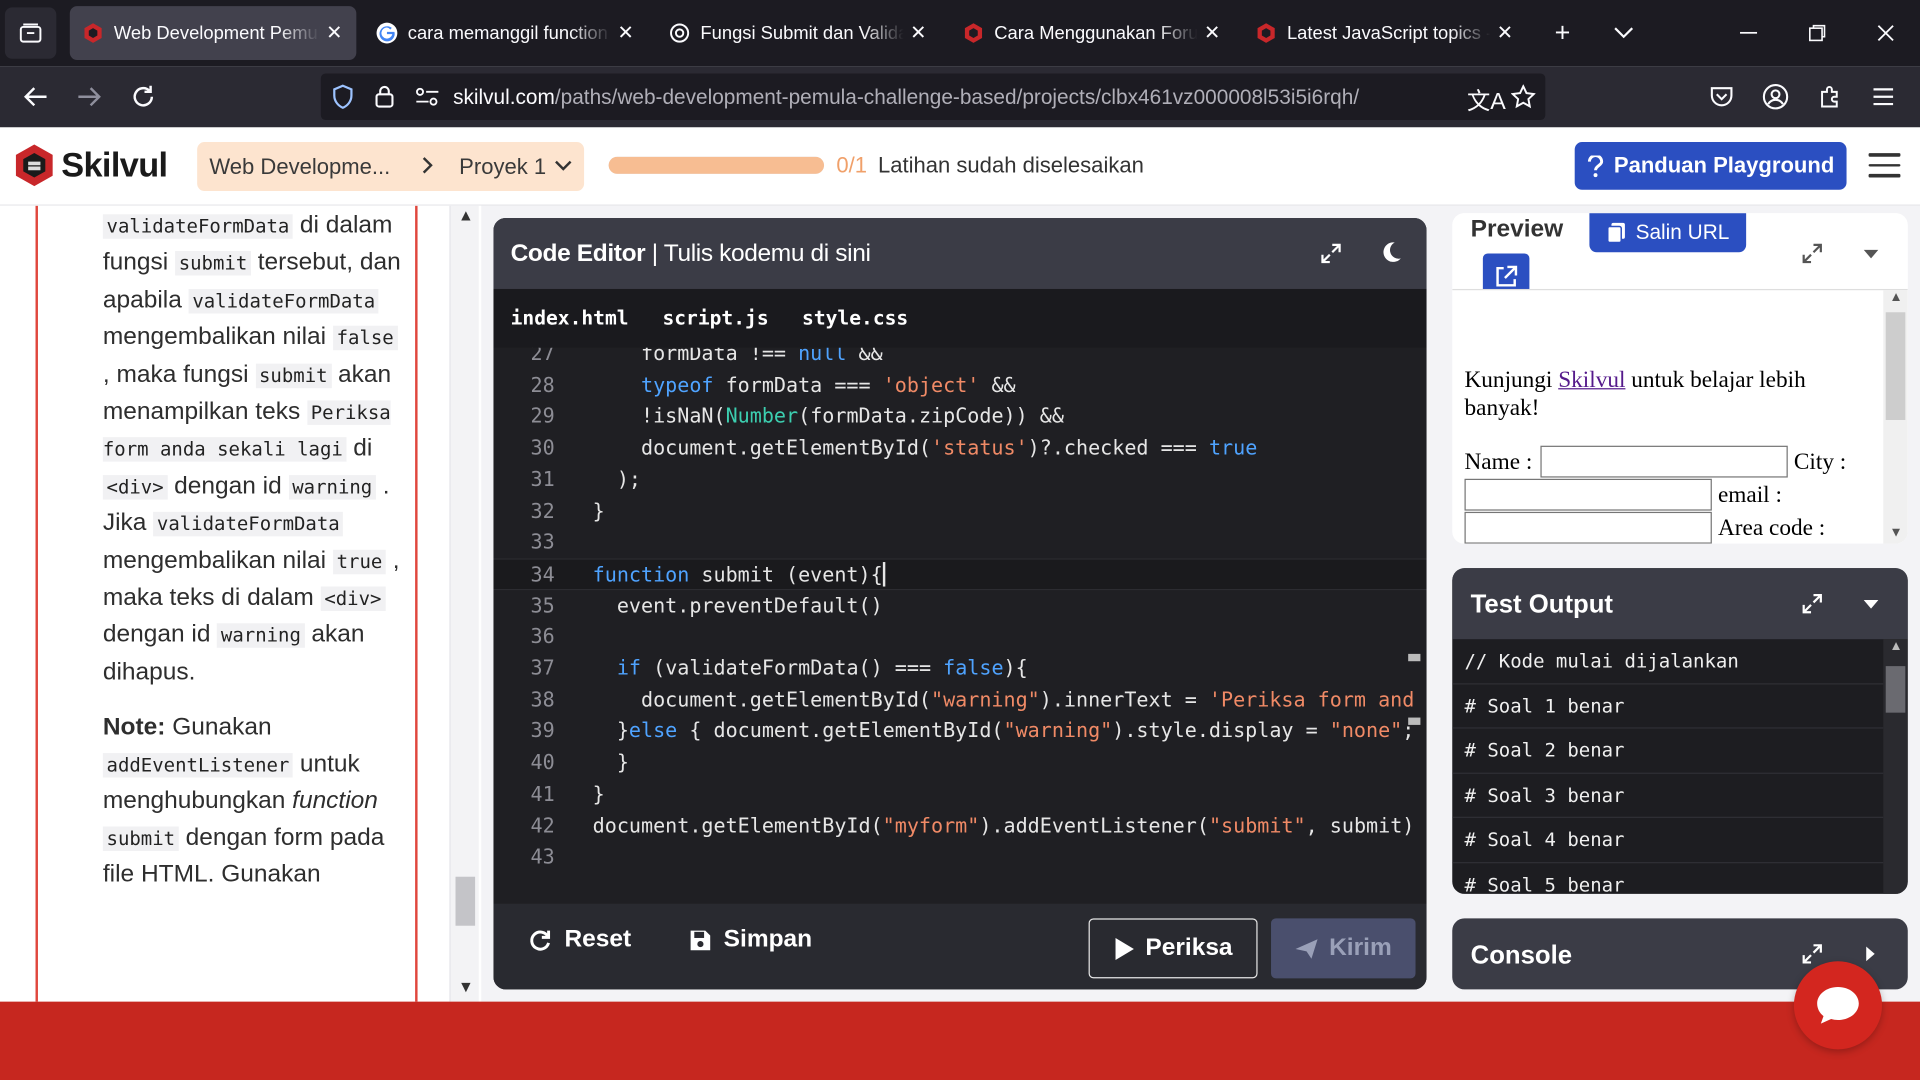  Describe the element at coordinates (179, 374) in the screenshot. I see `text-segment: , maka fungsi` at that location.